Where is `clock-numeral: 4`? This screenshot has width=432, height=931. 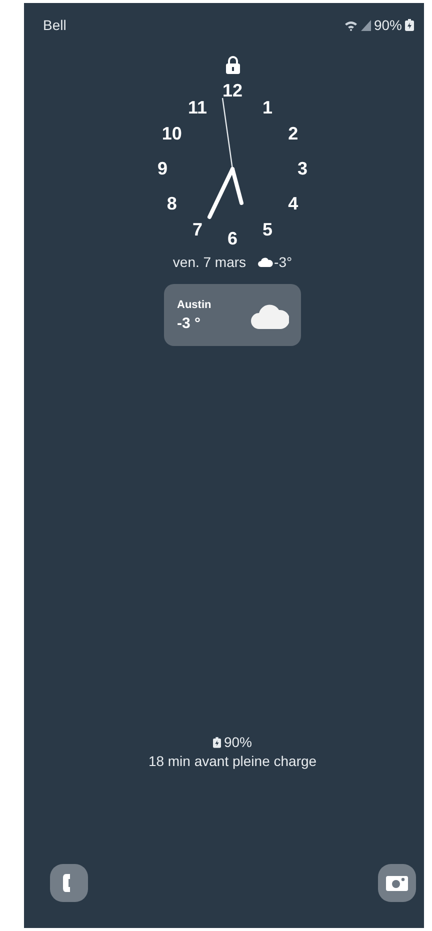 clock-numeral: 4 is located at coordinates (293, 204).